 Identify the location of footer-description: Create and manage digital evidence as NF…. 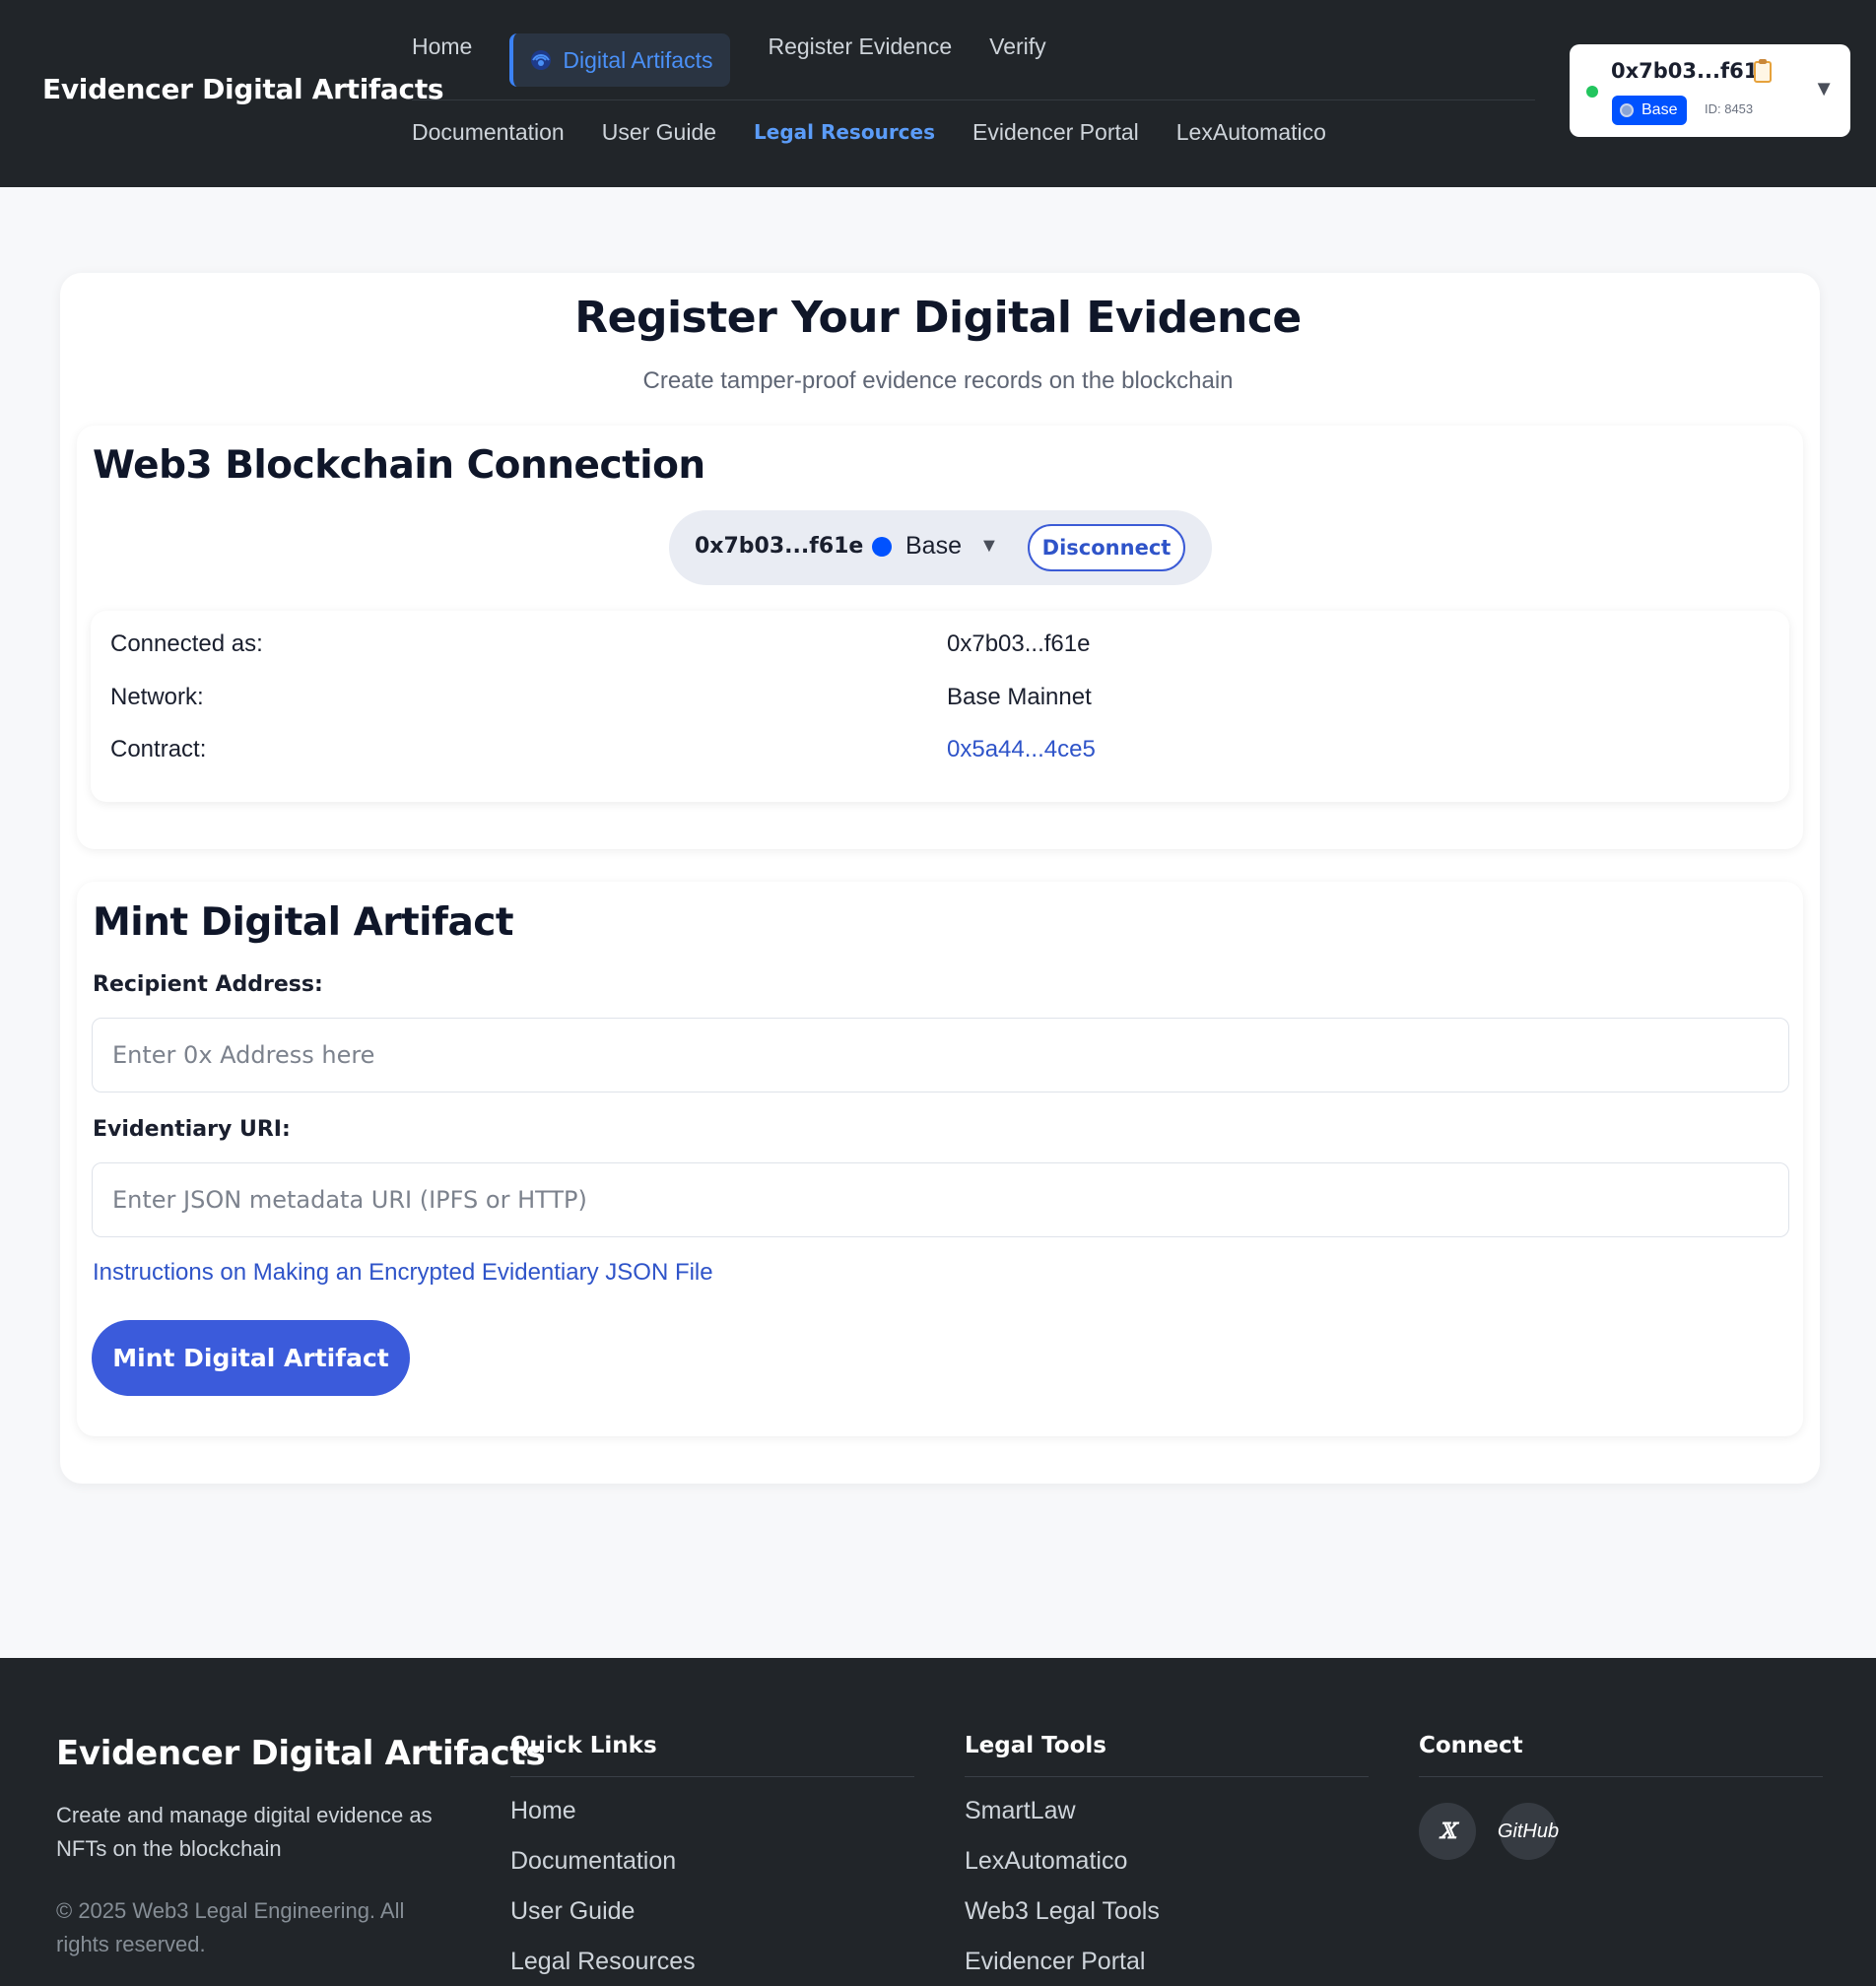
(245, 1832).